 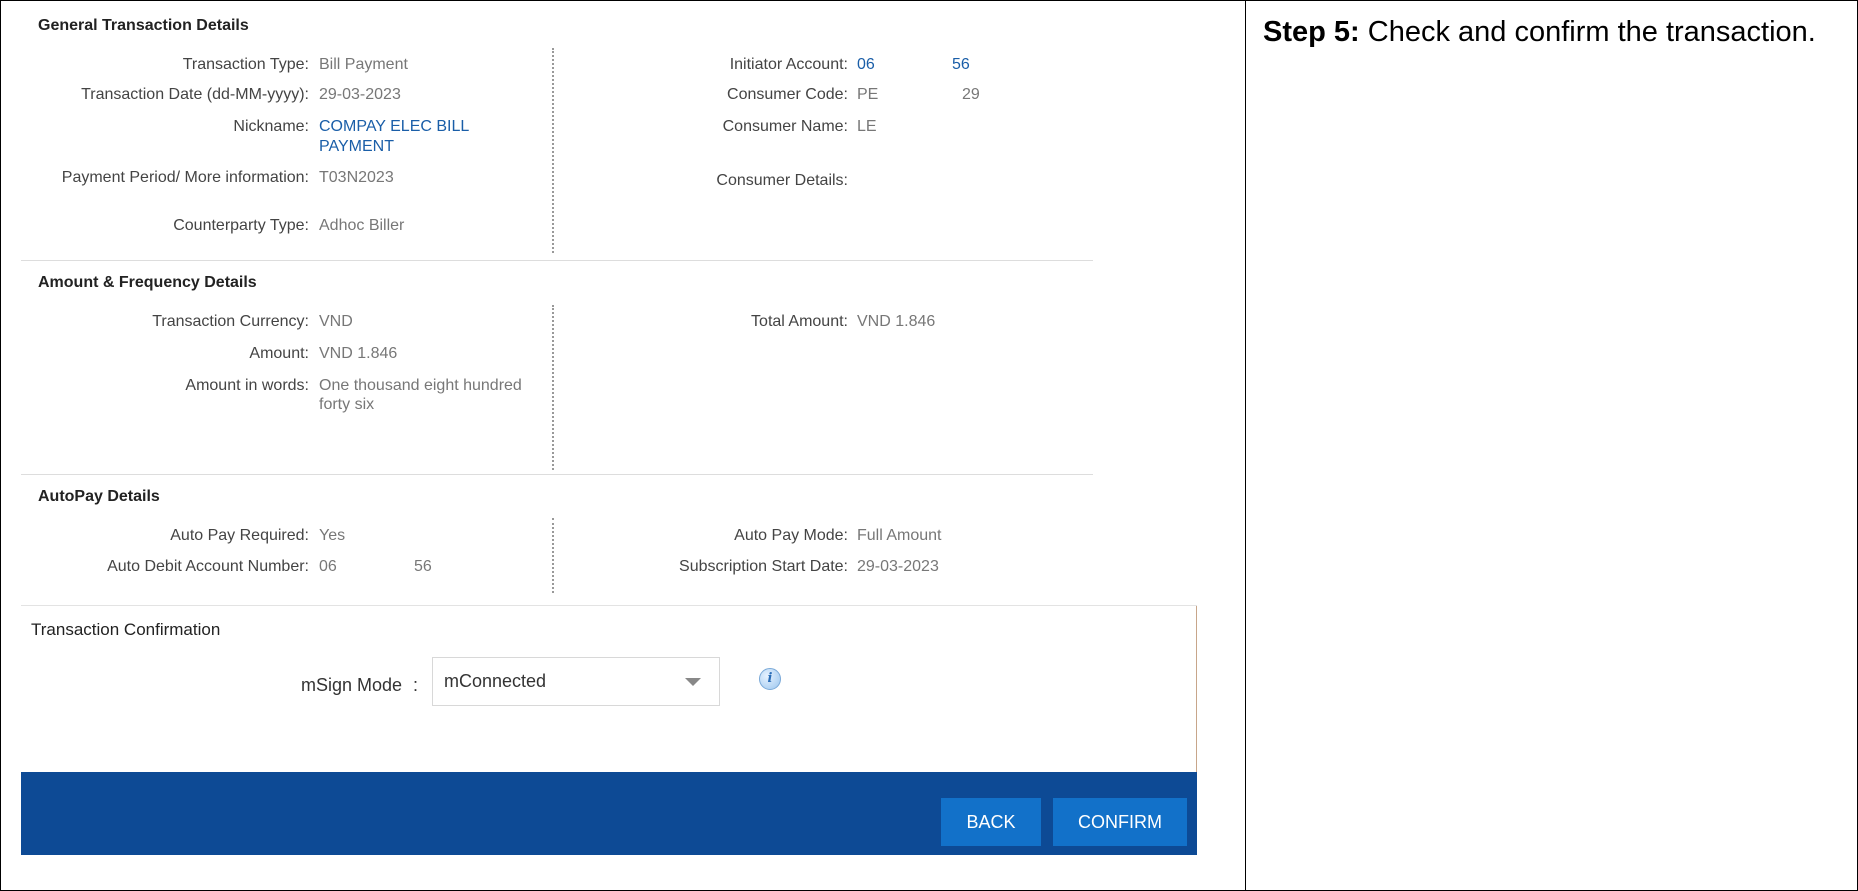 What do you see at coordinates (358, 353) in the screenshot?
I see `amount-value: VND 1.846` at bounding box center [358, 353].